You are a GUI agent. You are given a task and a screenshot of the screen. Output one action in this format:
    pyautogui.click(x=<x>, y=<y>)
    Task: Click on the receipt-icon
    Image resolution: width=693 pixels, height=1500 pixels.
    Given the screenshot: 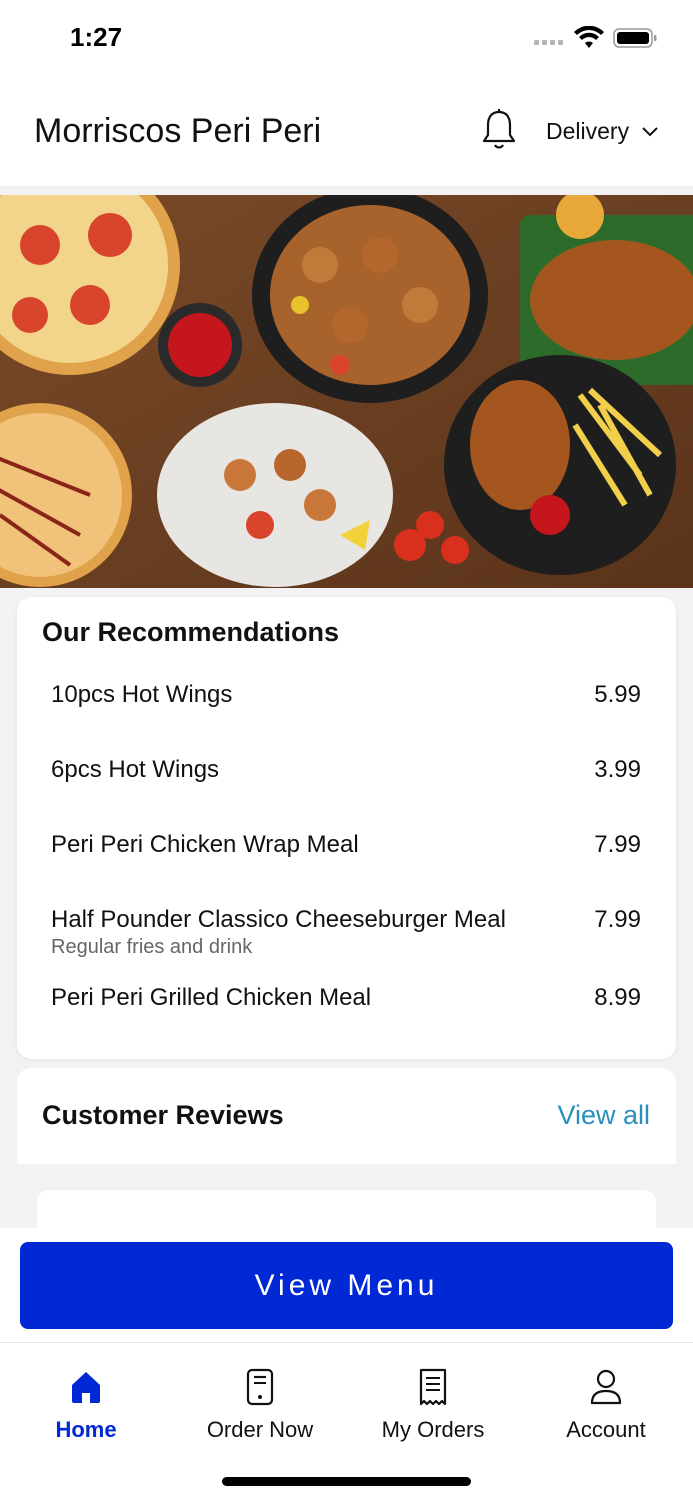 What is the action you would take?
    pyautogui.click(x=433, y=1387)
    